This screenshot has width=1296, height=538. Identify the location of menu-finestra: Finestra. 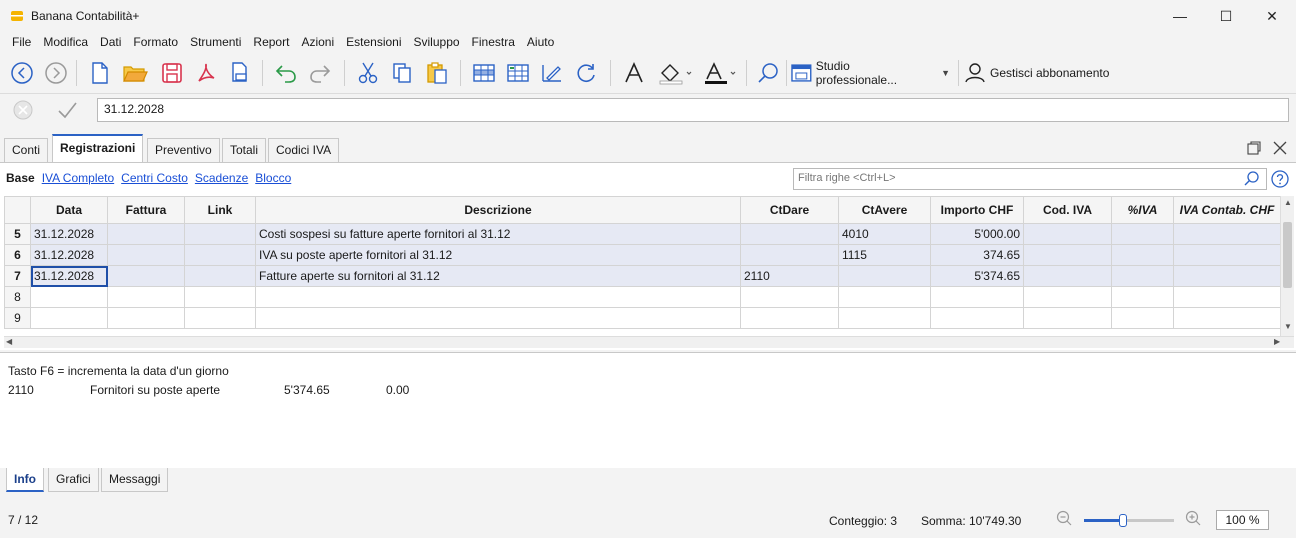
(493, 42).